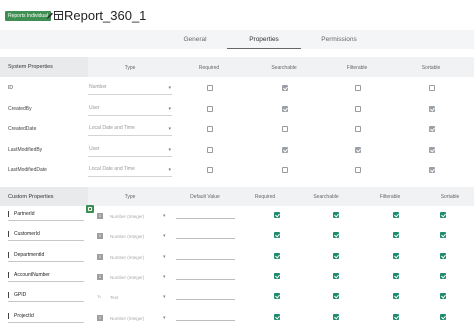  Describe the element at coordinates (130, 197) in the screenshot. I see `column-header-type: Type` at that location.